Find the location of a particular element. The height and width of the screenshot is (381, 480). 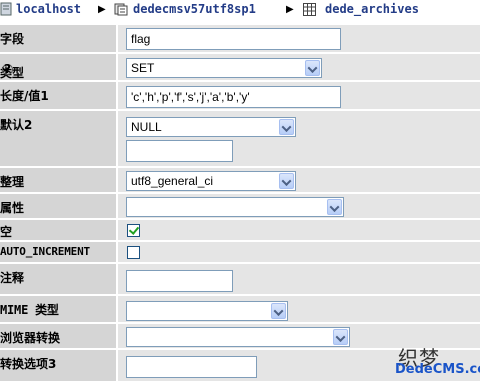

browser-transform-label: 浏览器转换 is located at coordinates (30, 338).